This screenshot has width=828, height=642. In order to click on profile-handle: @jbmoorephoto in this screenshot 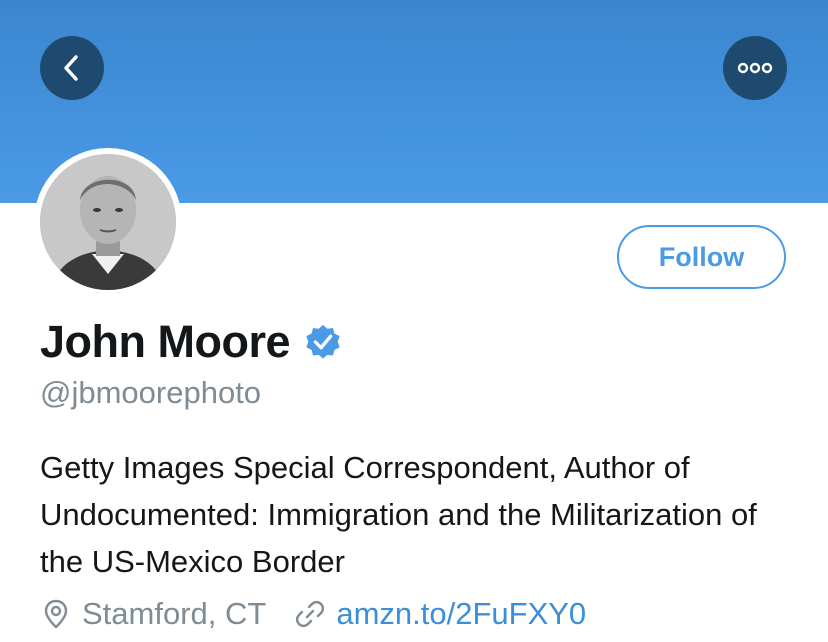, I will do `click(151, 392)`.